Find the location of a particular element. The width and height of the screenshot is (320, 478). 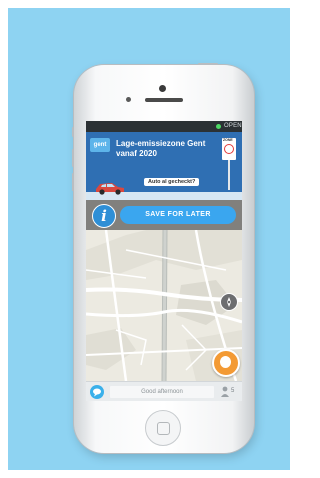

greeting-field: Good afternoon is located at coordinates (162, 392).